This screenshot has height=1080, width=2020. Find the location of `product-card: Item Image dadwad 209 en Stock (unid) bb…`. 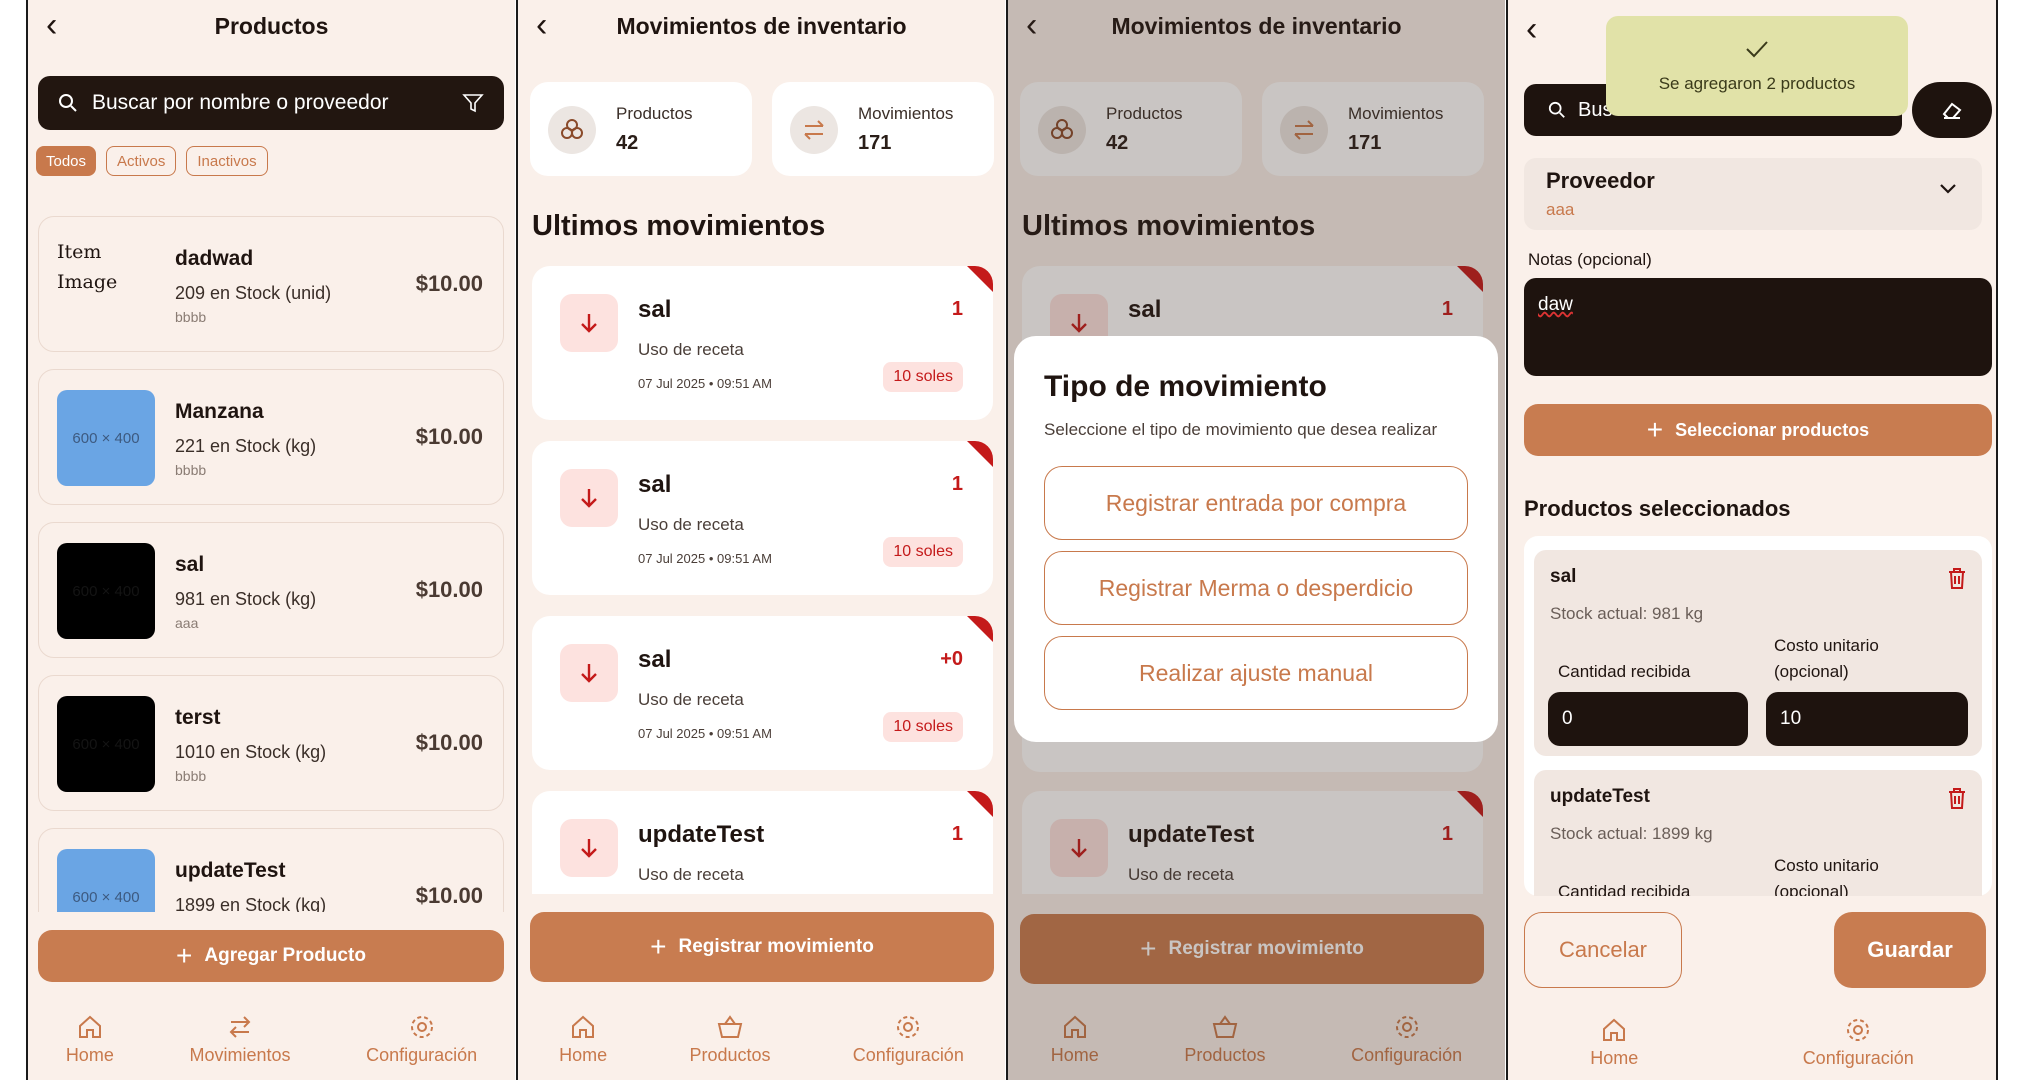

product-card: Item Image dadwad 209 en Stock (unid) bb… is located at coordinates (271, 284).